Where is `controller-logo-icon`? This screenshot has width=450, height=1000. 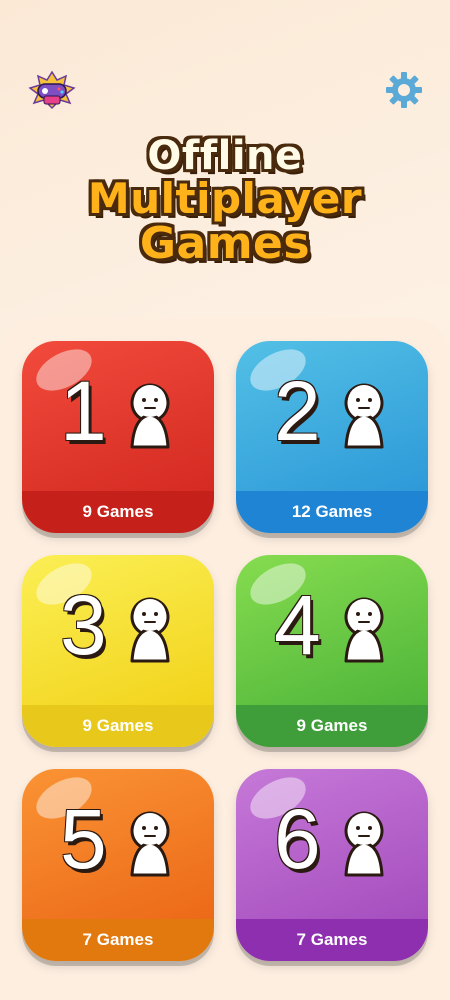 controller-logo-icon is located at coordinates (52, 90).